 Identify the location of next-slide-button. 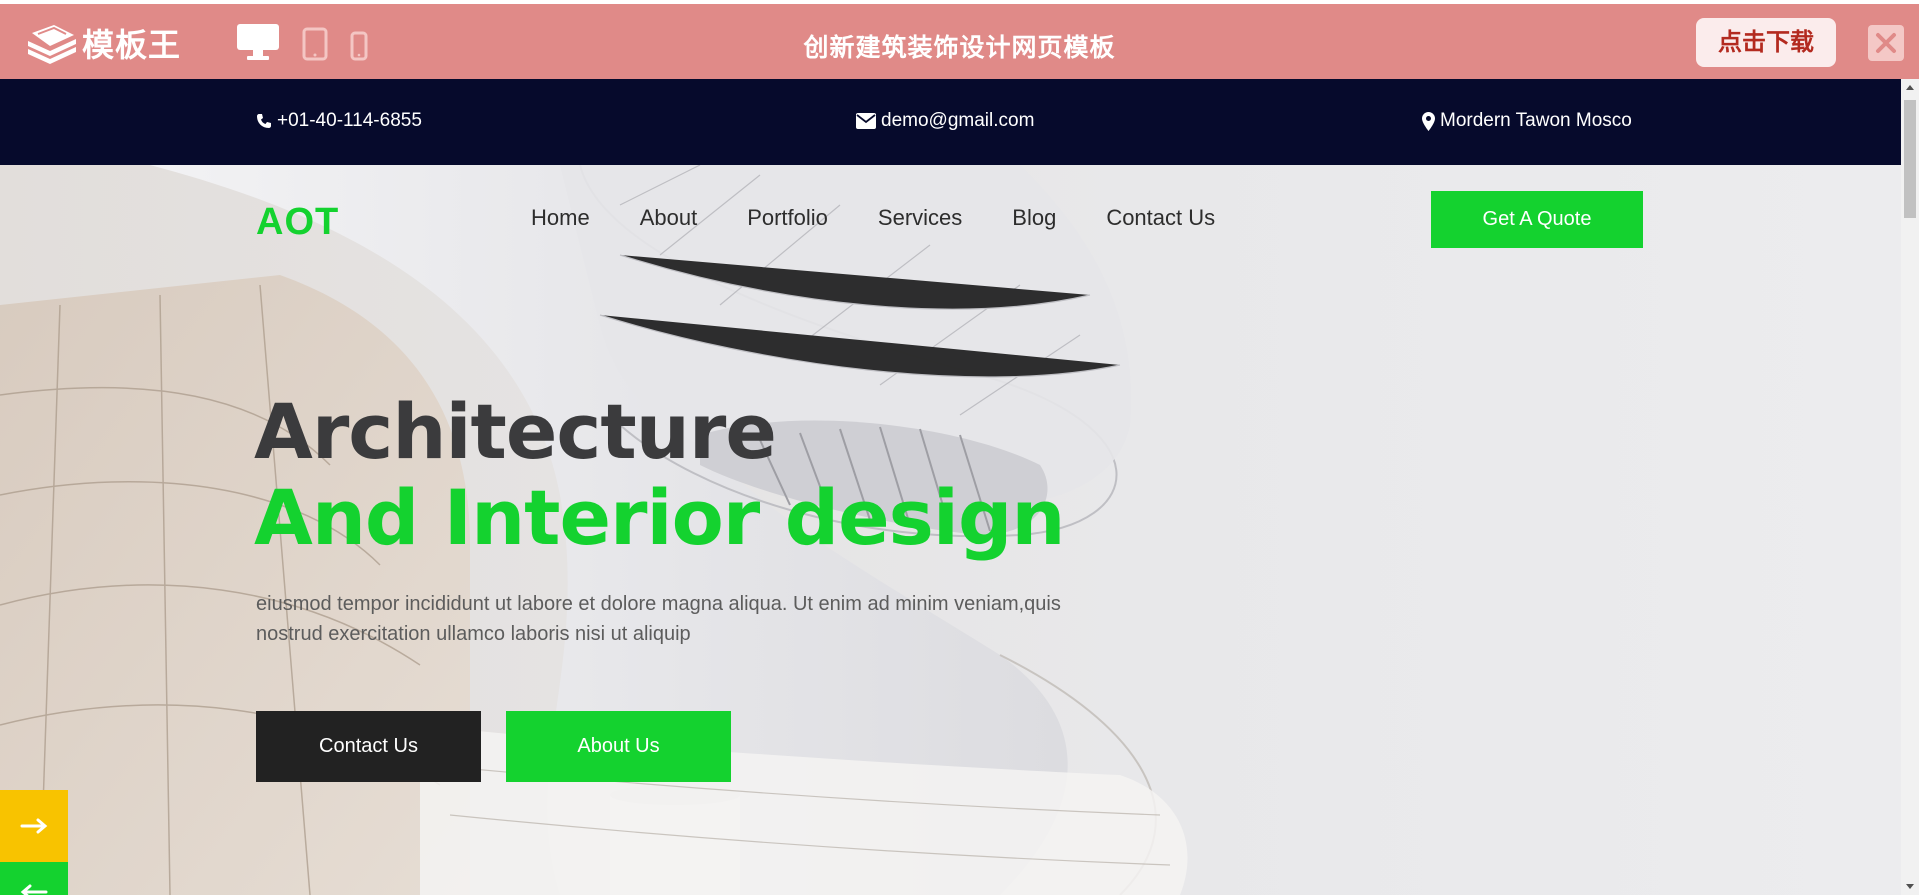
(34, 826).